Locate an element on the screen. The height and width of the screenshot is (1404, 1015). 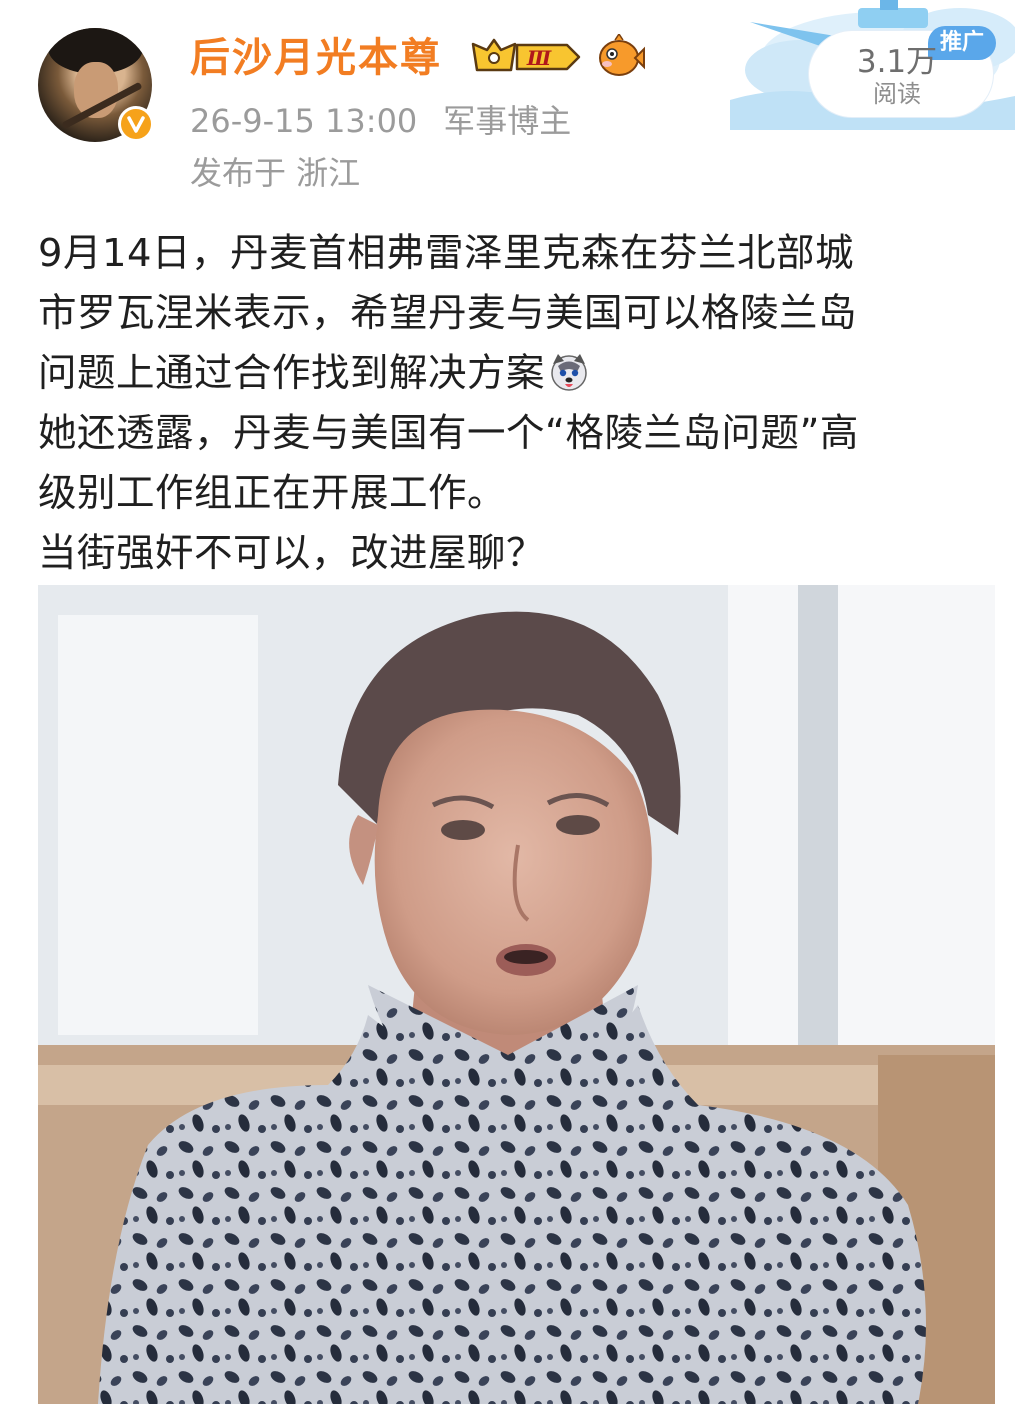
post-location: 发布于 浙江 is located at coordinates (275, 173).